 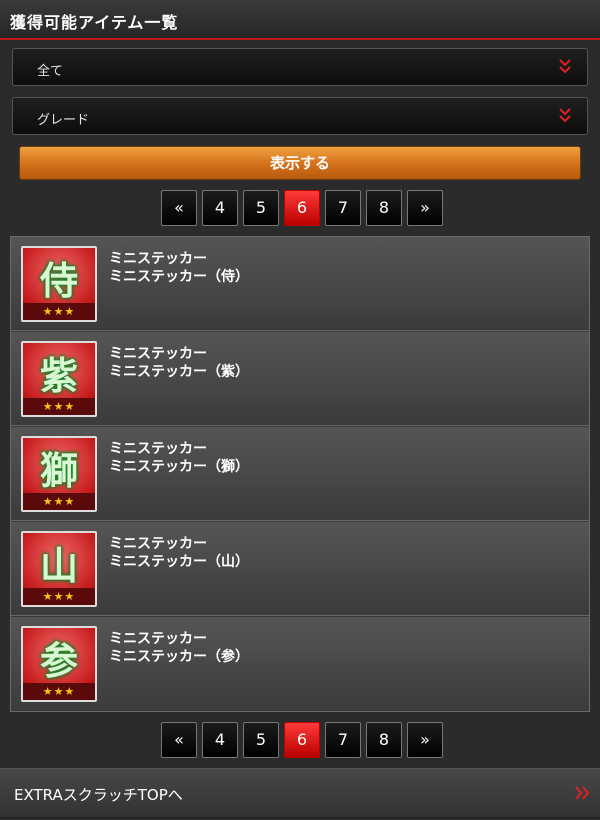 I want to click on list-item: 獅 ★★★ ミニステッカー ミニステッカー（獅）, so click(x=300, y=474).